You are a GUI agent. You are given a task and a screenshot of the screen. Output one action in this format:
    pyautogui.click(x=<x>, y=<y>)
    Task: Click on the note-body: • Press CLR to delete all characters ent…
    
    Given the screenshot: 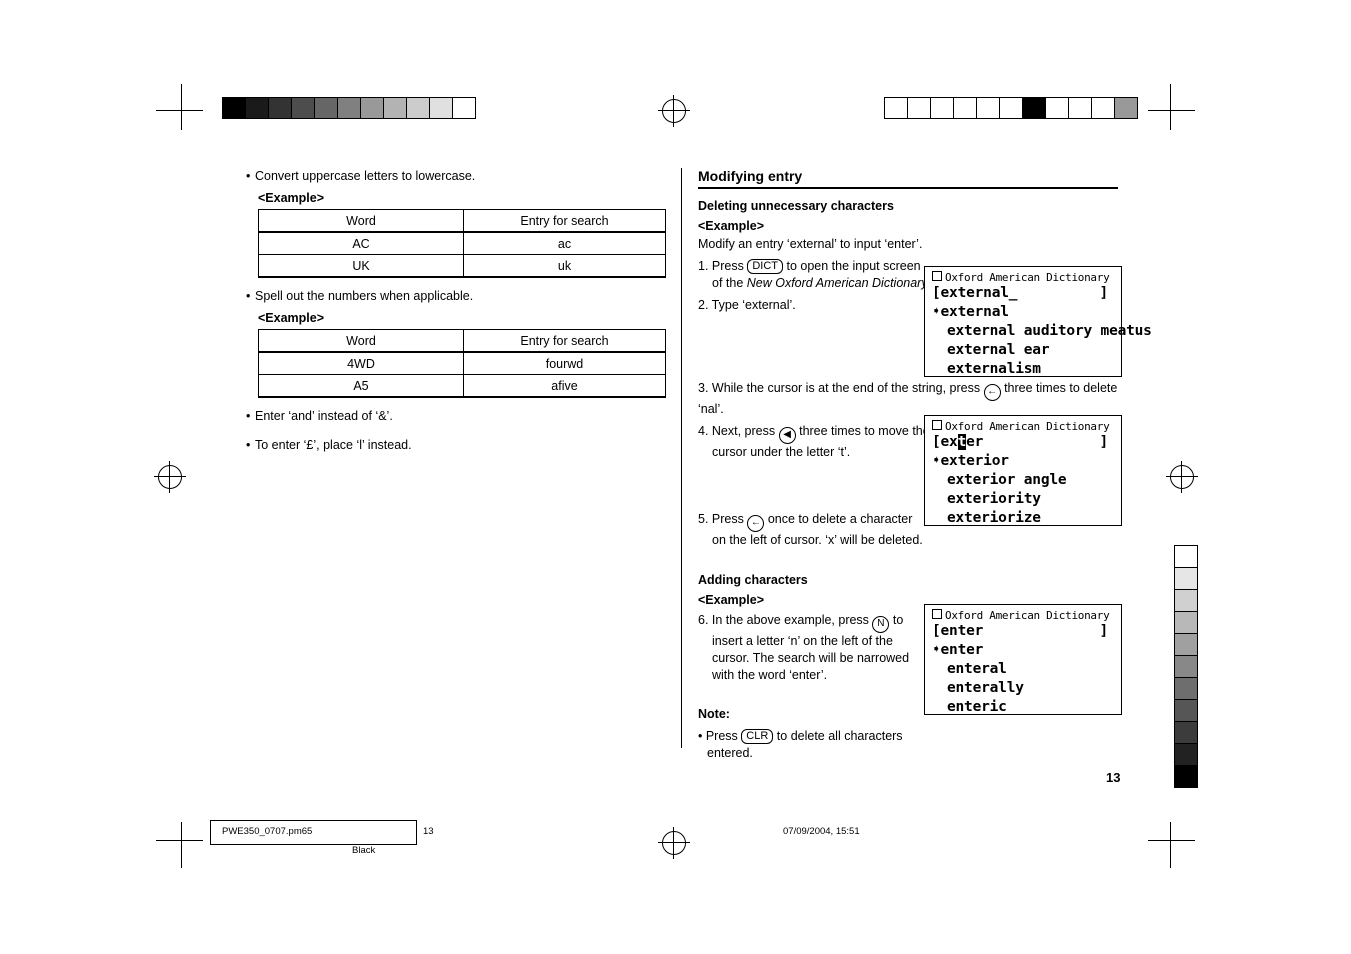 What is the action you would take?
    pyautogui.click(x=913, y=745)
    